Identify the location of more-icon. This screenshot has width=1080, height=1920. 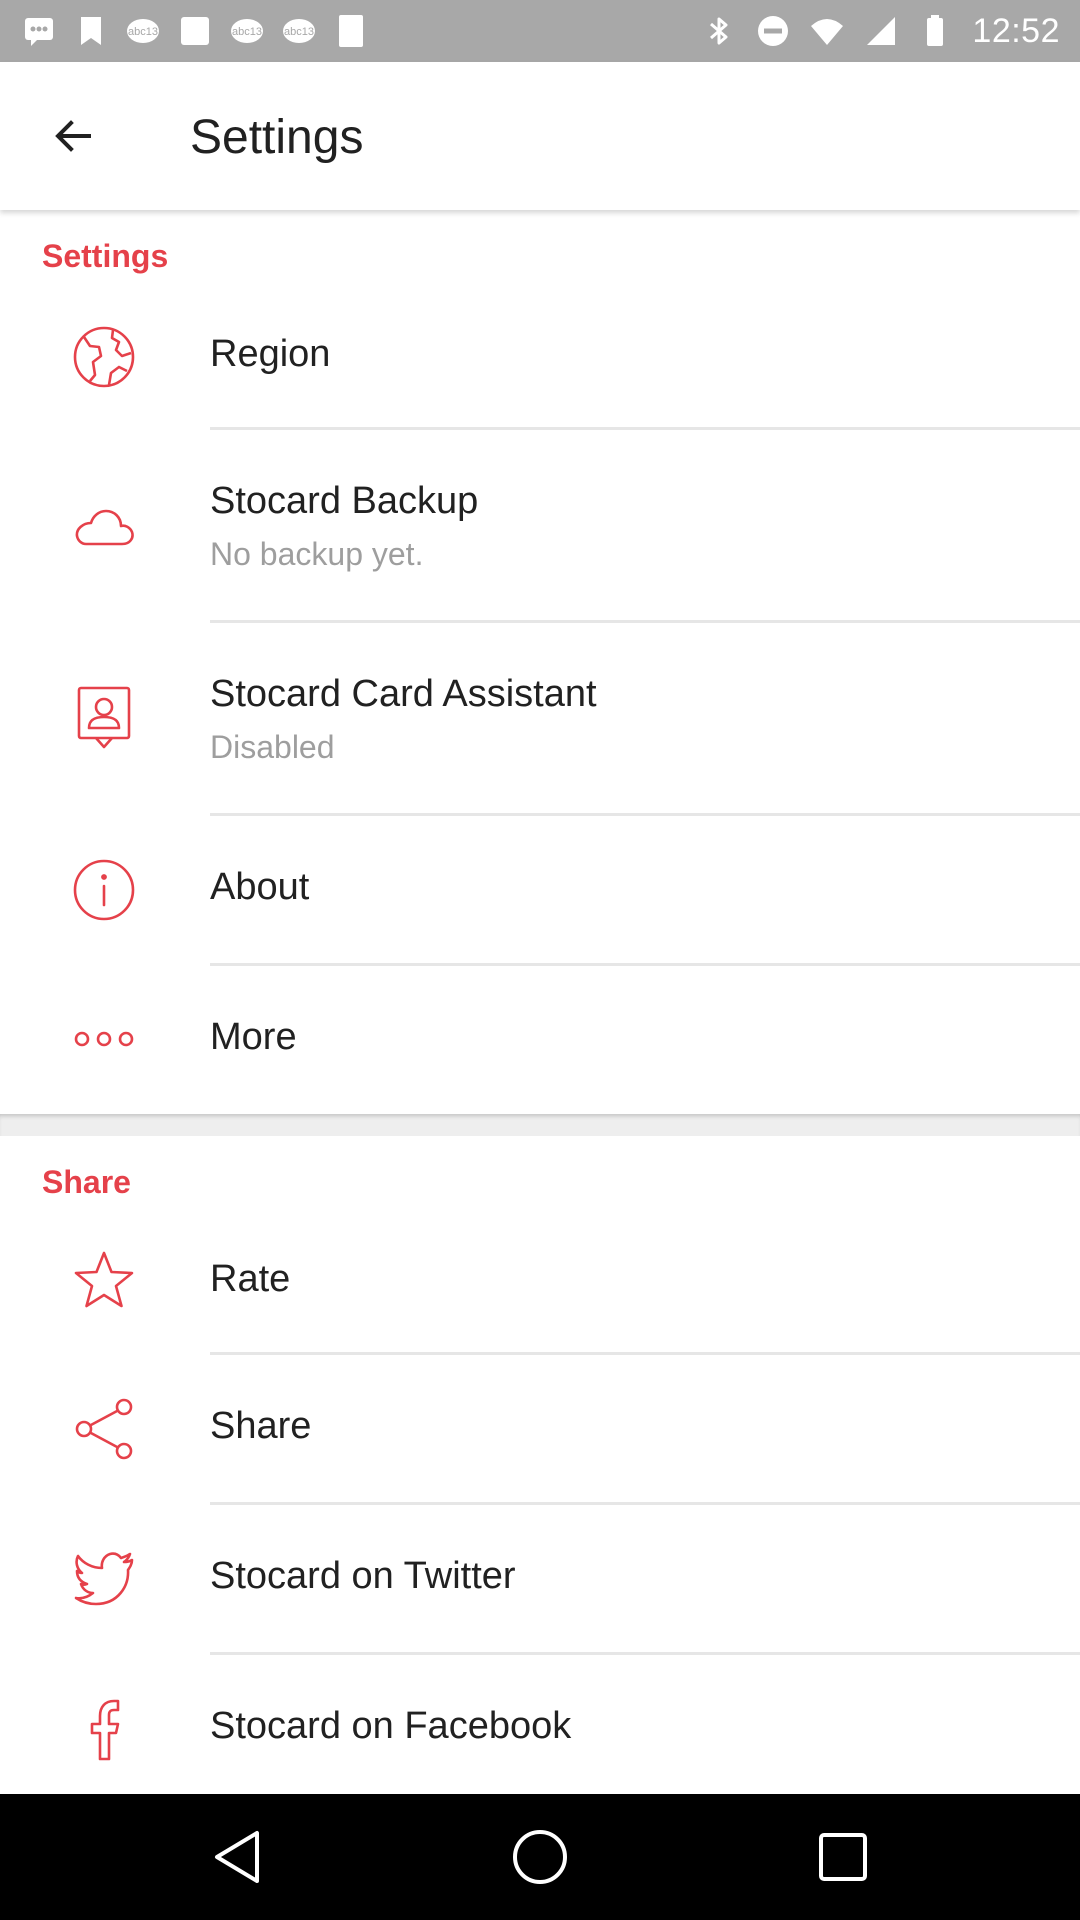
(104, 1039).